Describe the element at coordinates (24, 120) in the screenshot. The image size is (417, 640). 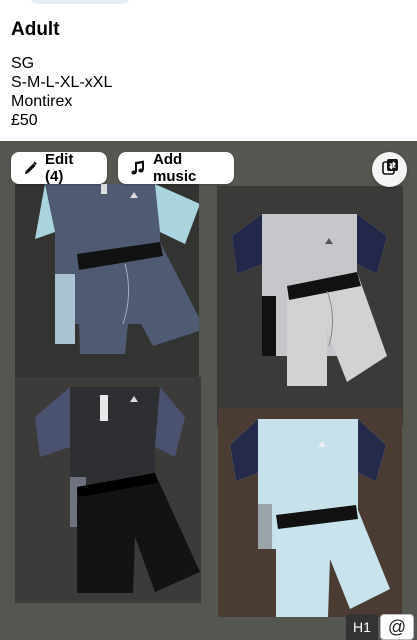
I see `post-line-price: £50` at that location.